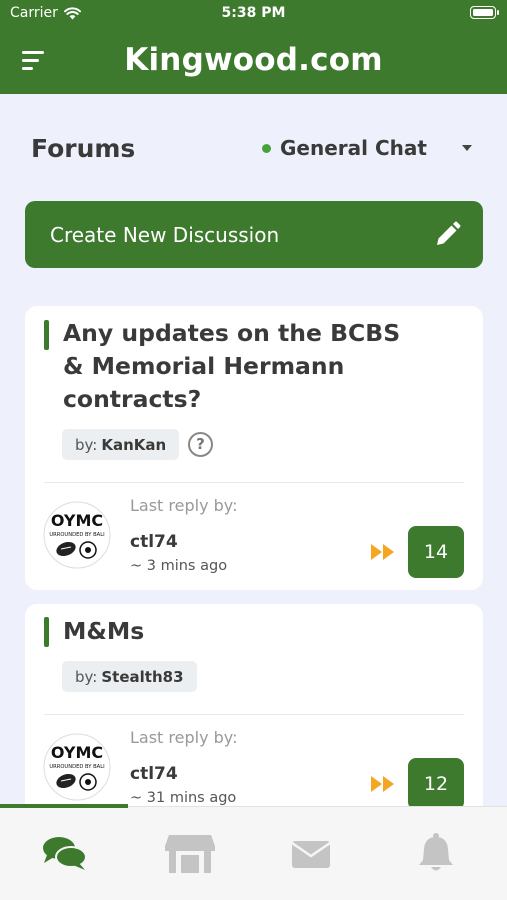 The image size is (507, 900). What do you see at coordinates (83, 148) in the screenshot?
I see `page-title: Forums` at bounding box center [83, 148].